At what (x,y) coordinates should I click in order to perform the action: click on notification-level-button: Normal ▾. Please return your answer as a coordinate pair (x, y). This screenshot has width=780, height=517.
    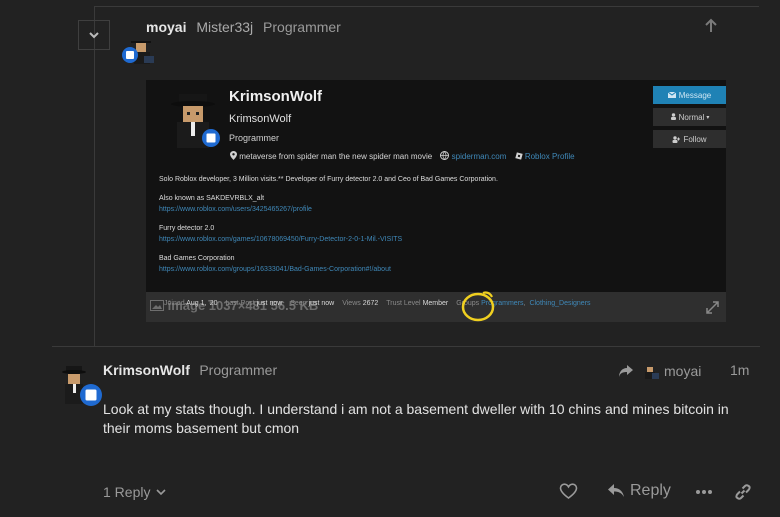
    Looking at the image, I should click on (689, 117).